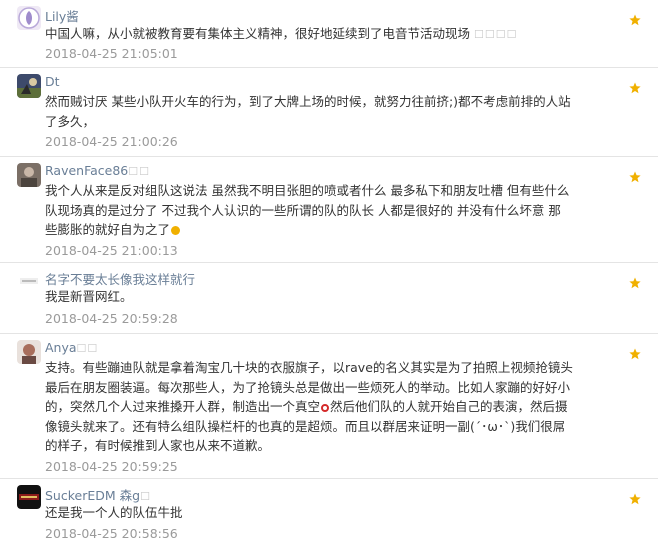 This screenshot has height=548, width=658. What do you see at coordinates (281, 33) in the screenshot?
I see `comment-text: 中国人嘛，从小就被教育要有集体主义精神，很好地延续到了电音节活动现场 ☐☐☐☐` at bounding box center [281, 33].